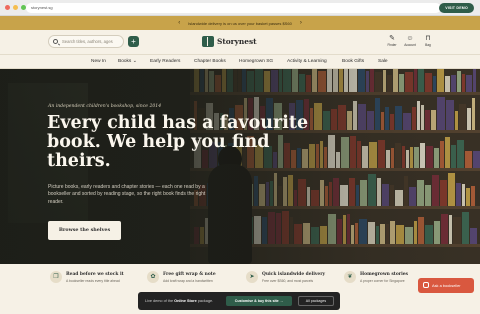 The height and width of the screenshot is (314, 480). I want to click on book-logo-icon, so click(208, 41).